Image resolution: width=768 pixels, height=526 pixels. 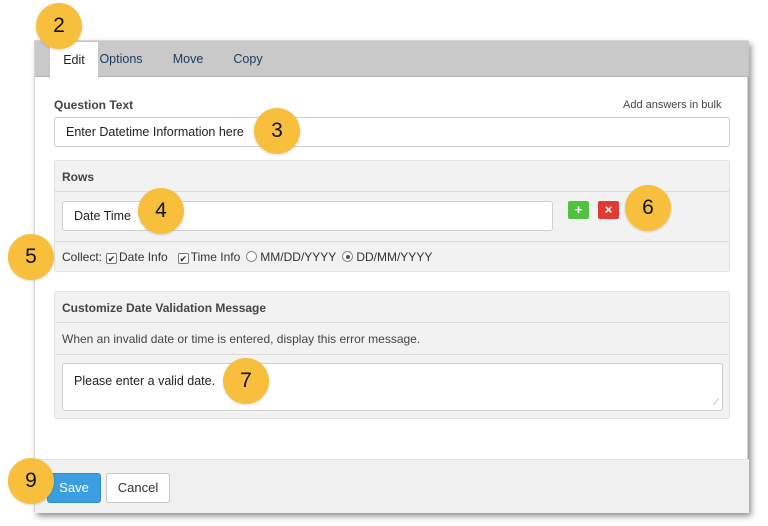 What do you see at coordinates (246, 381) in the screenshot?
I see `callout-7: 7` at bounding box center [246, 381].